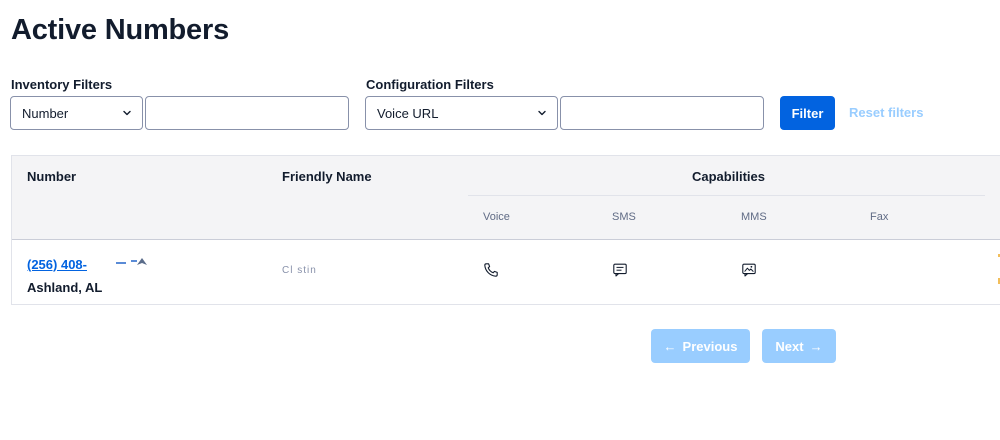 The height and width of the screenshot is (440, 1000). What do you see at coordinates (408, 113) in the screenshot?
I see `configuration-filter-select-value: Voice URL` at bounding box center [408, 113].